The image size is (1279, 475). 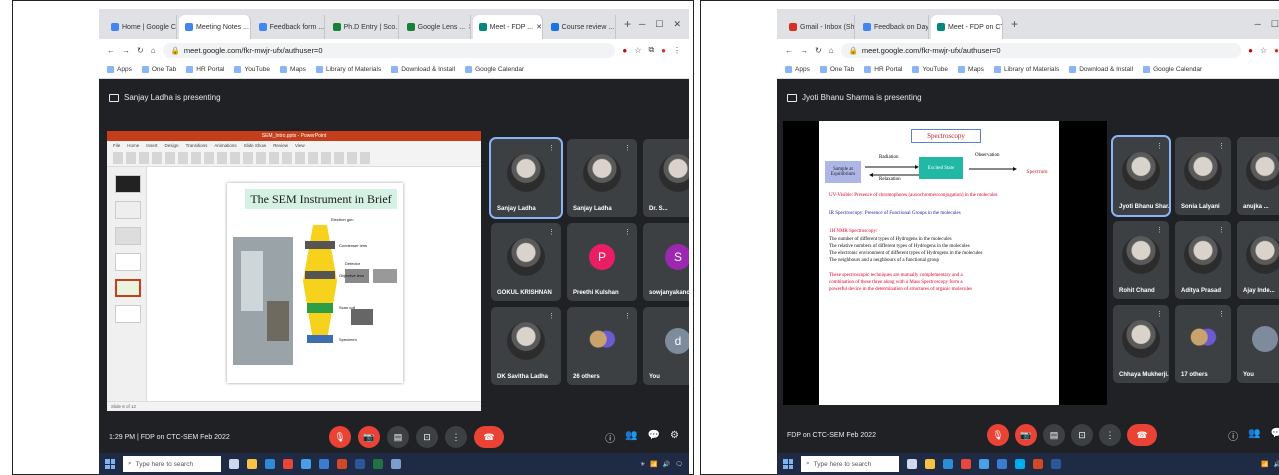 What do you see at coordinates (580, 27) in the screenshot?
I see `browser-tab: Course review ...✕` at bounding box center [580, 27].